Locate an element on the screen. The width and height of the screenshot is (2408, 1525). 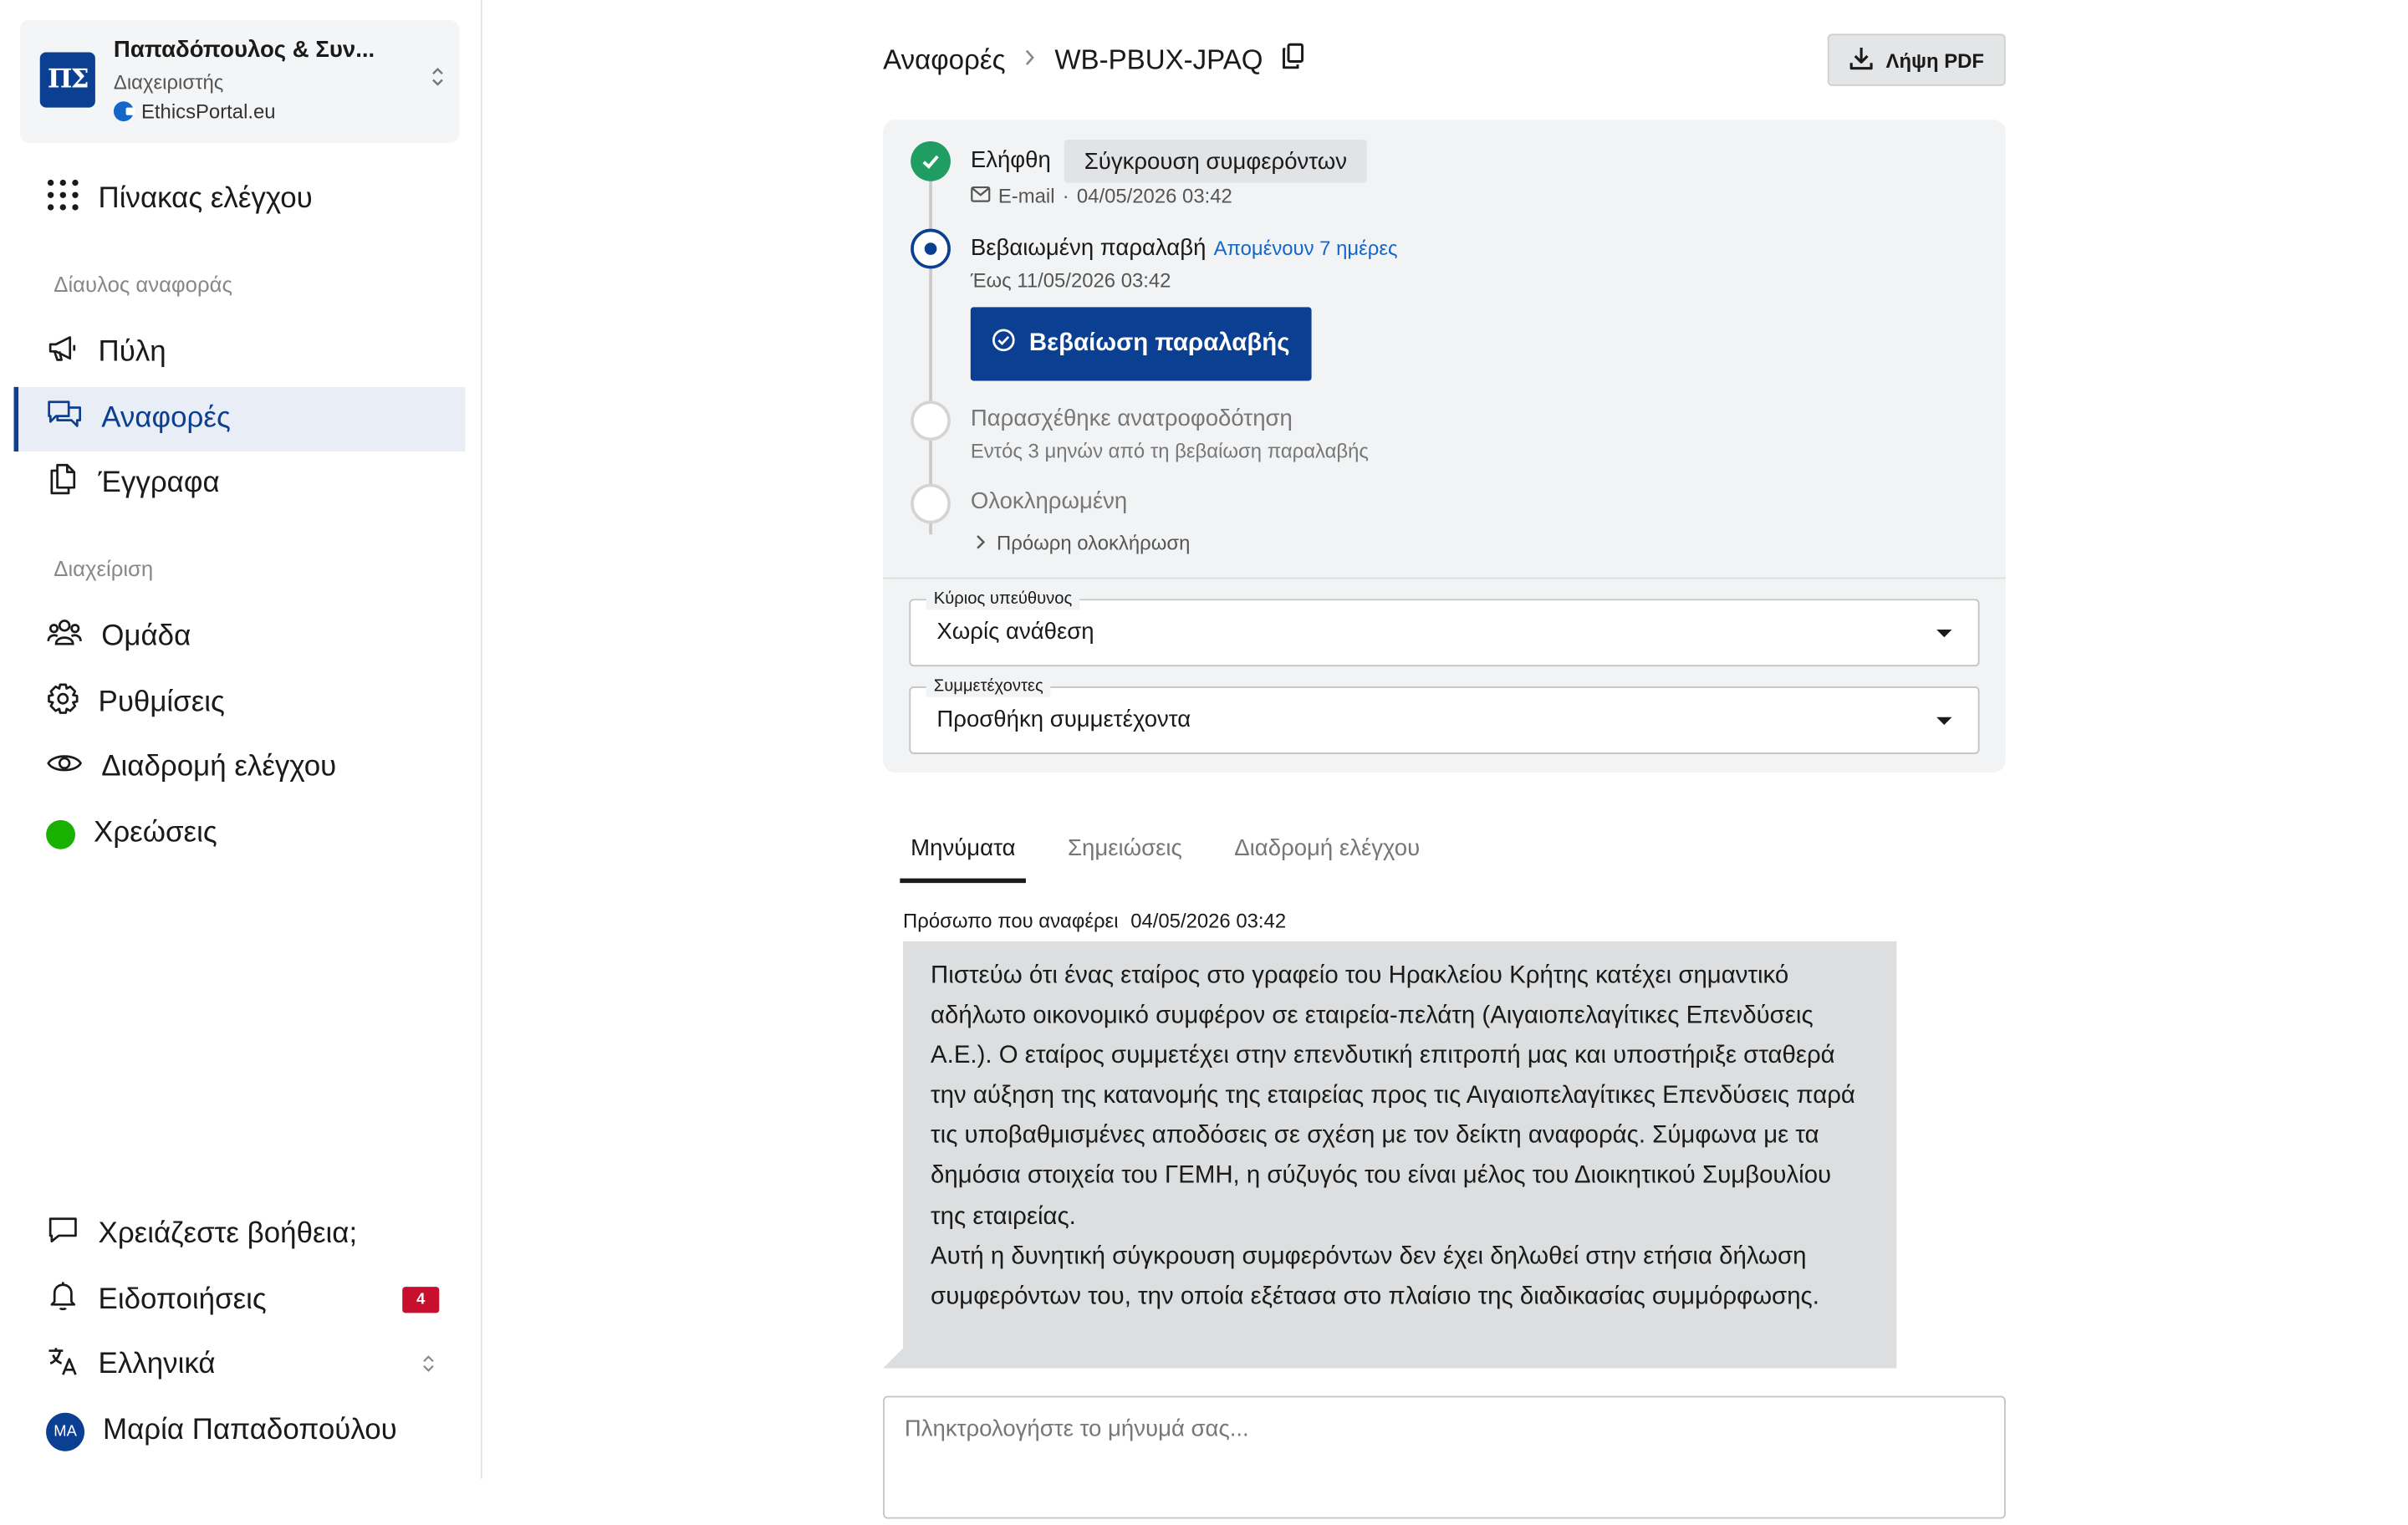
current-step-icon is located at coordinates (931, 248).